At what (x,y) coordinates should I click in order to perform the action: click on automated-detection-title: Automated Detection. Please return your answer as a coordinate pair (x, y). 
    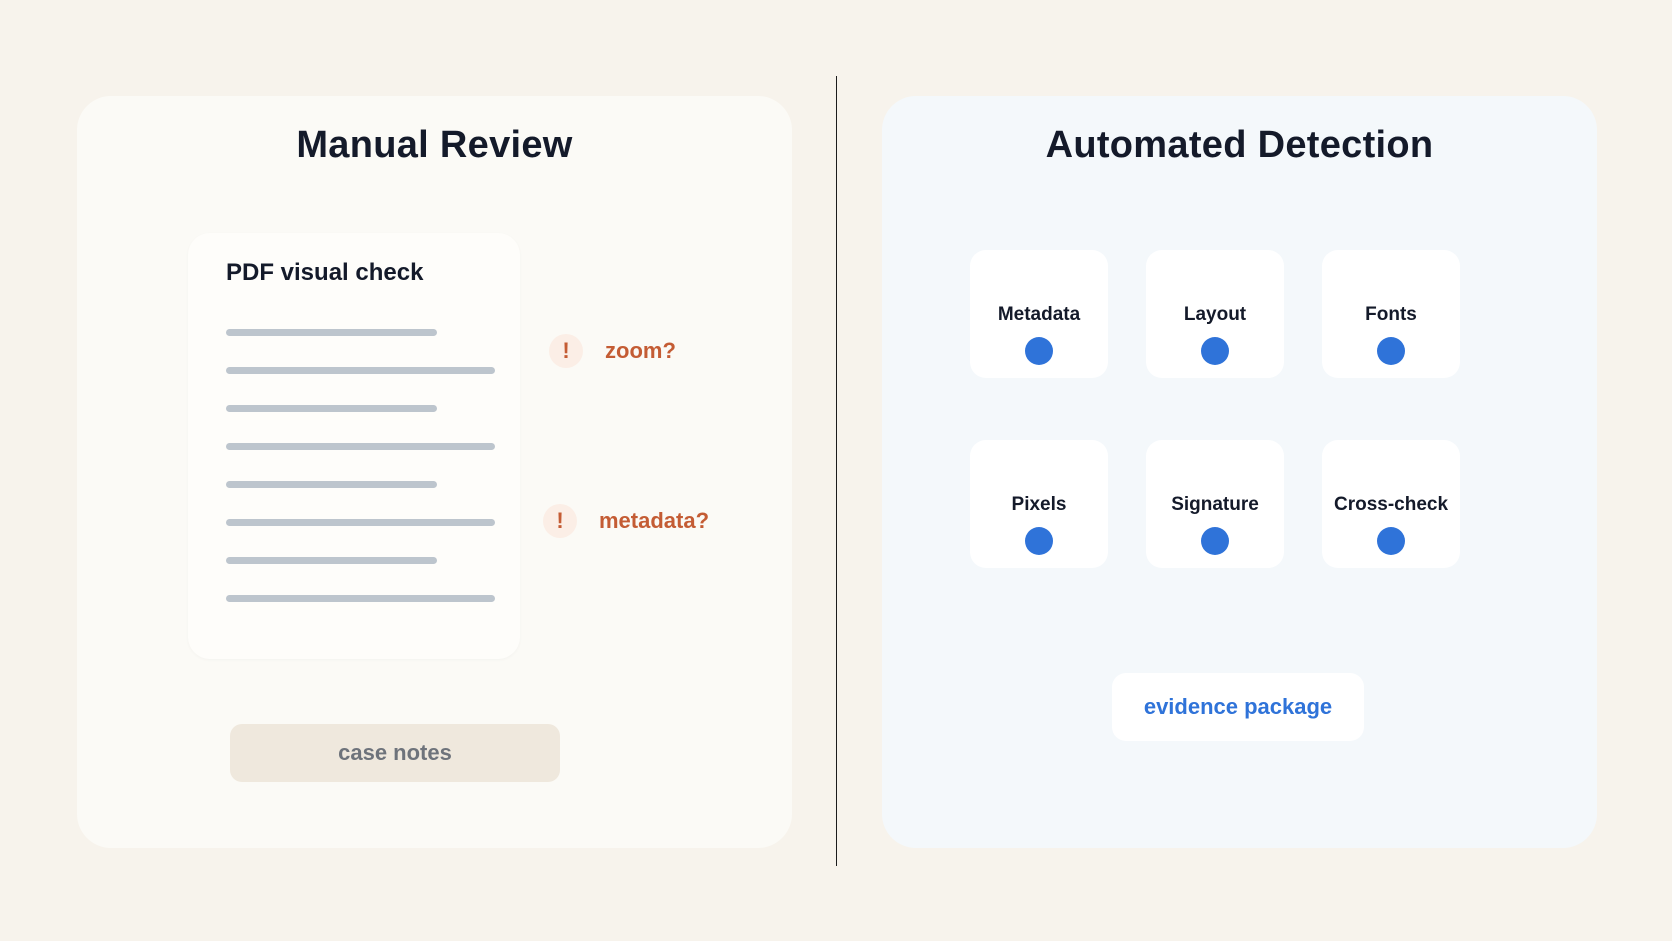
    Looking at the image, I should click on (1239, 145).